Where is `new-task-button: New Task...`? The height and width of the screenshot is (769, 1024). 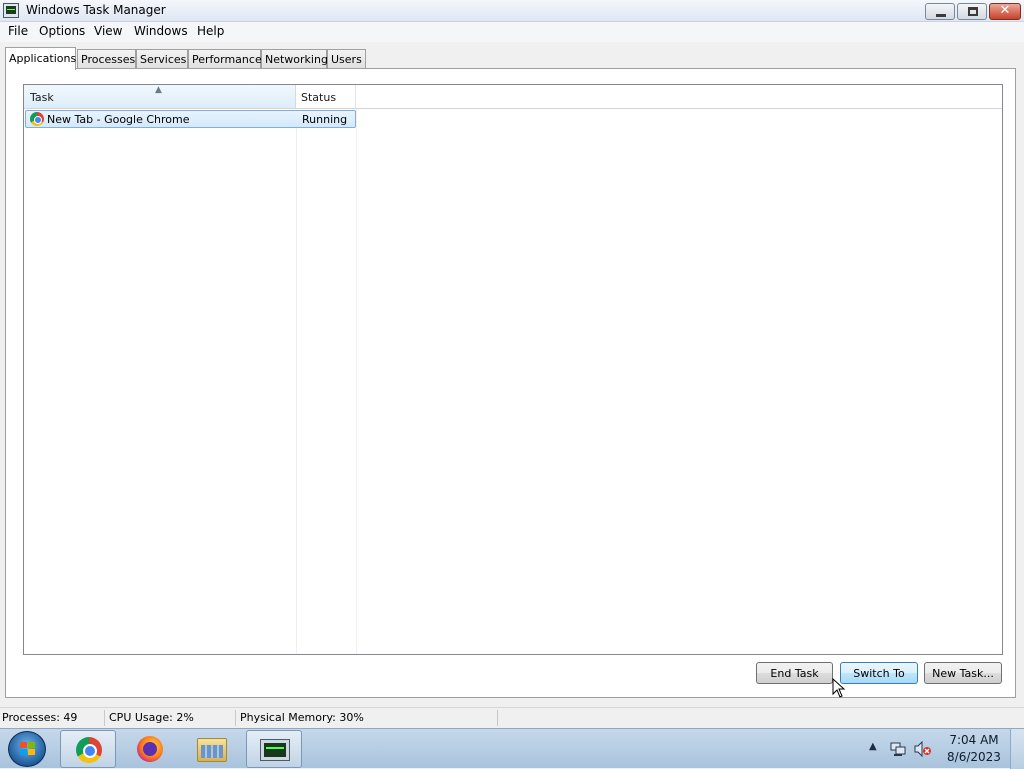 new-task-button: New Task... is located at coordinates (963, 673).